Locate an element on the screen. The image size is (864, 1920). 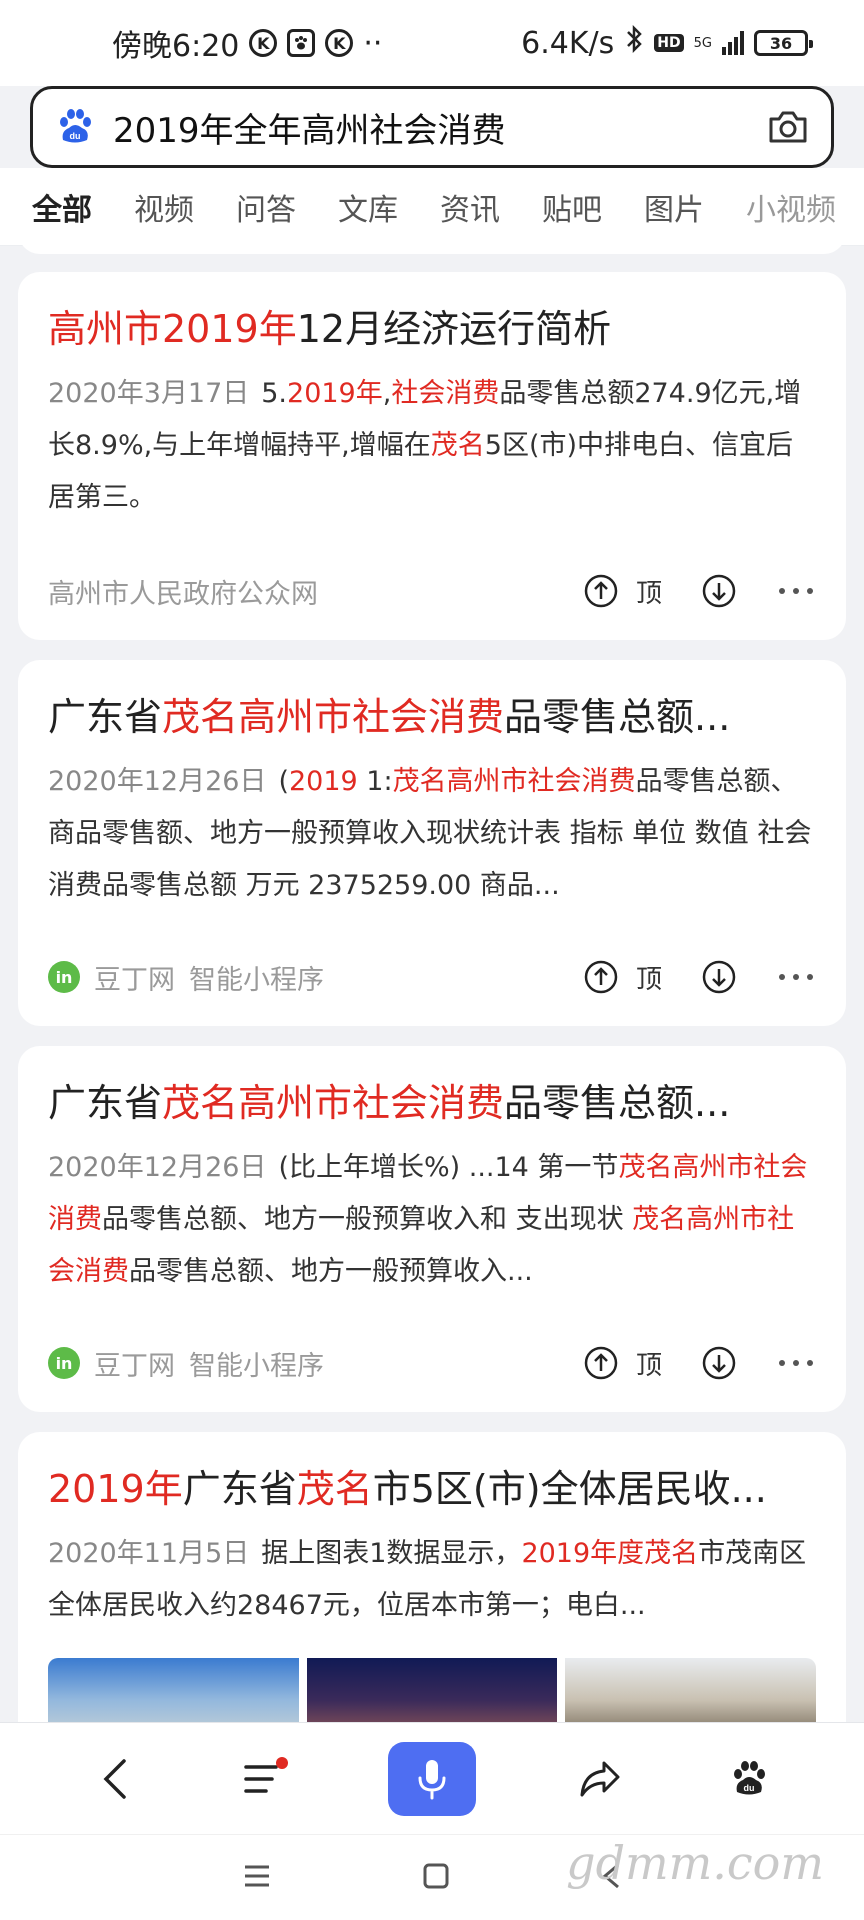
hd-icon: HD is located at coordinates (669, 43).